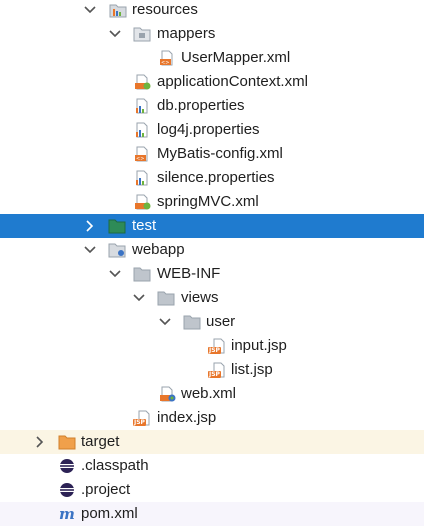 The image size is (424, 526). Describe the element at coordinates (167, 394) in the screenshot. I see `web-xml-file-icon` at that location.